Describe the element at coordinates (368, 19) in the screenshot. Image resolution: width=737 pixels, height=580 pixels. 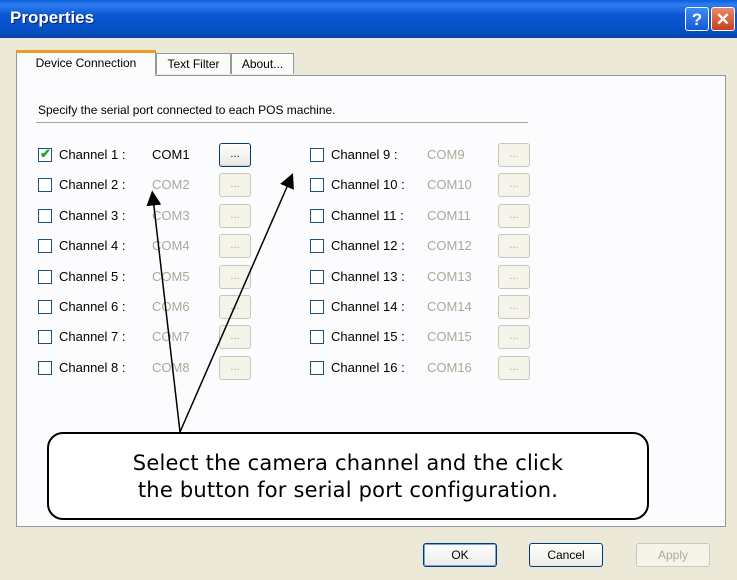
I see `title-bar: Properties ? ✕` at that location.